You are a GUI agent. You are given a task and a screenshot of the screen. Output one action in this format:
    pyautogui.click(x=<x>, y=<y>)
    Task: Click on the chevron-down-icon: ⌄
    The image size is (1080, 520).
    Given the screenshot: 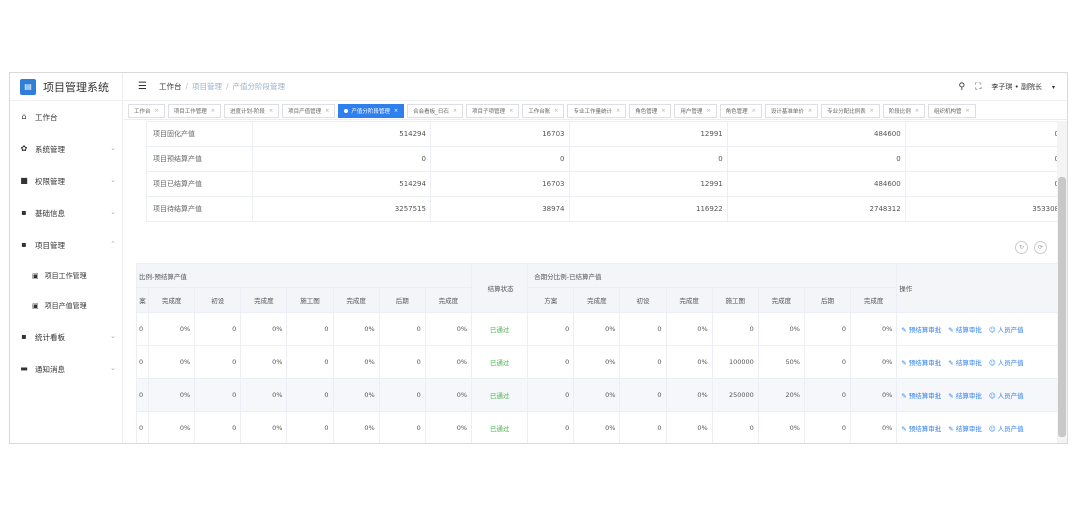 What is the action you would take?
    pyautogui.click(x=113, y=212)
    